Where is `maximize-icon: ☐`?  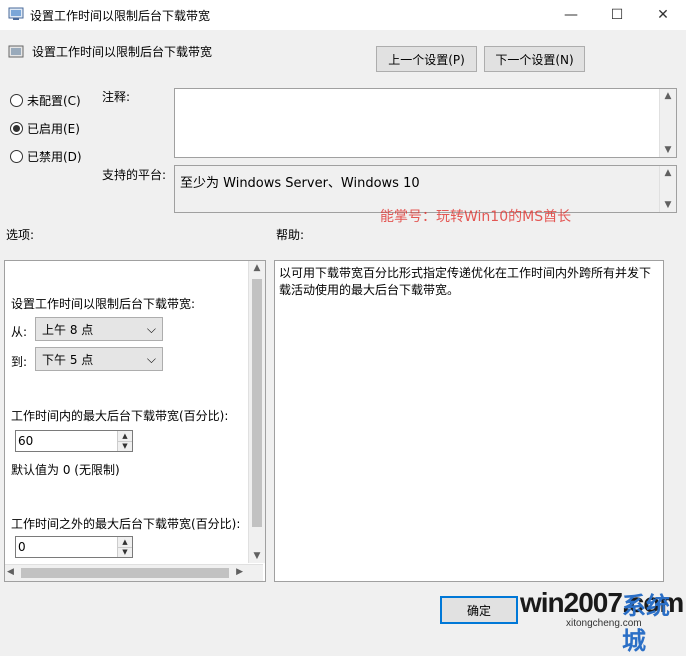
maximize-icon: ☐ is located at coordinates (617, 15).